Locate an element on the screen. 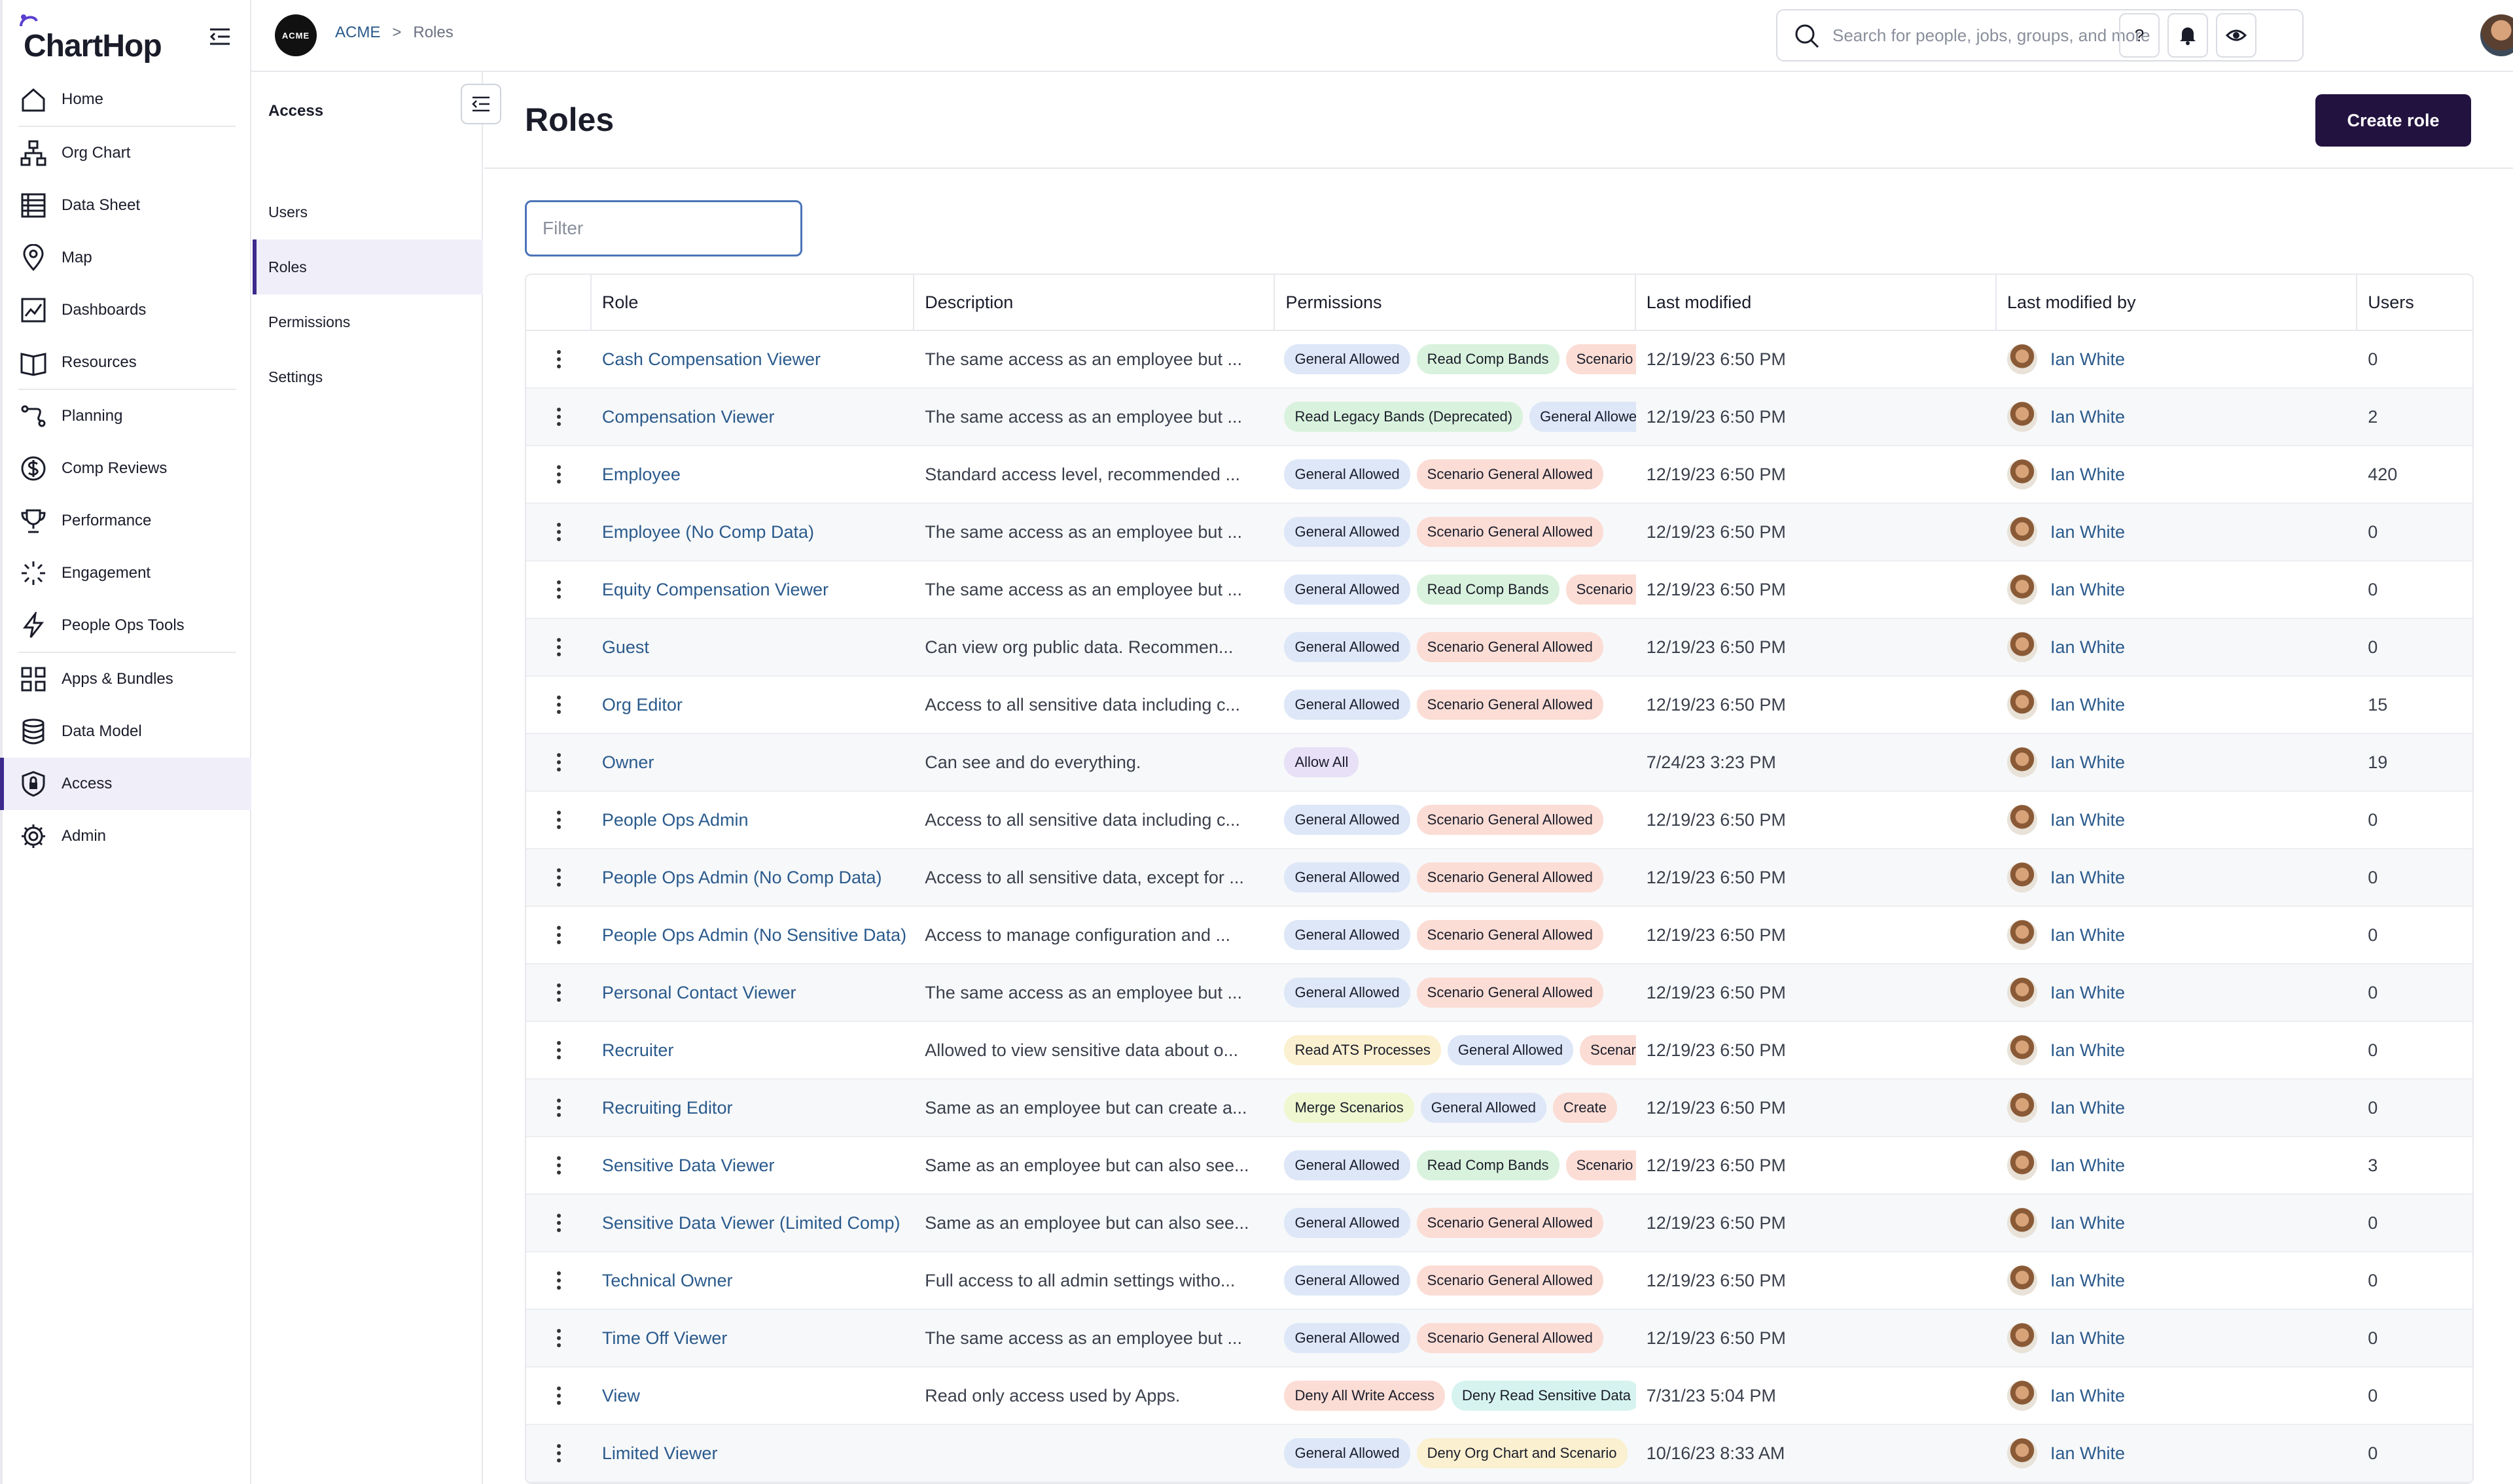 The image size is (2513, 1484). nav-item-org-chart: Org Chart is located at coordinates (125, 153).